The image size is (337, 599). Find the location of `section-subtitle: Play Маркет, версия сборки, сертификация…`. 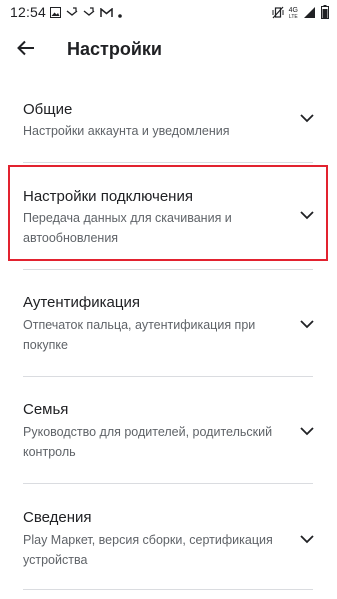

section-subtitle: Play Маркет, версия сборки, сертификация… is located at coordinates (148, 550).